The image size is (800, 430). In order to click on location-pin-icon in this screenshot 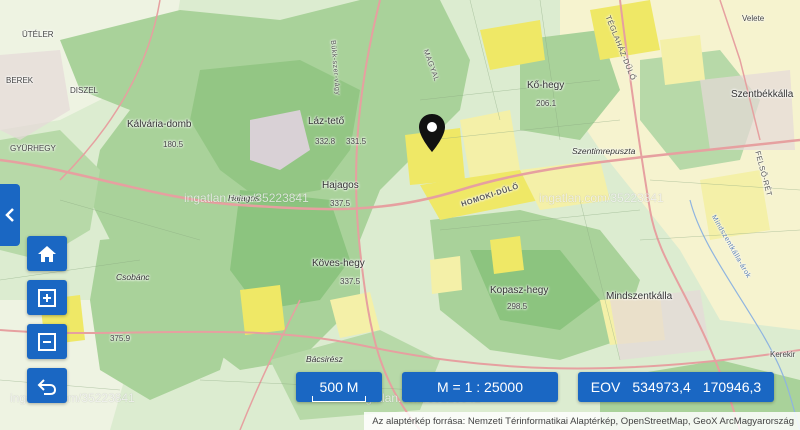, I will do `click(432, 133)`.